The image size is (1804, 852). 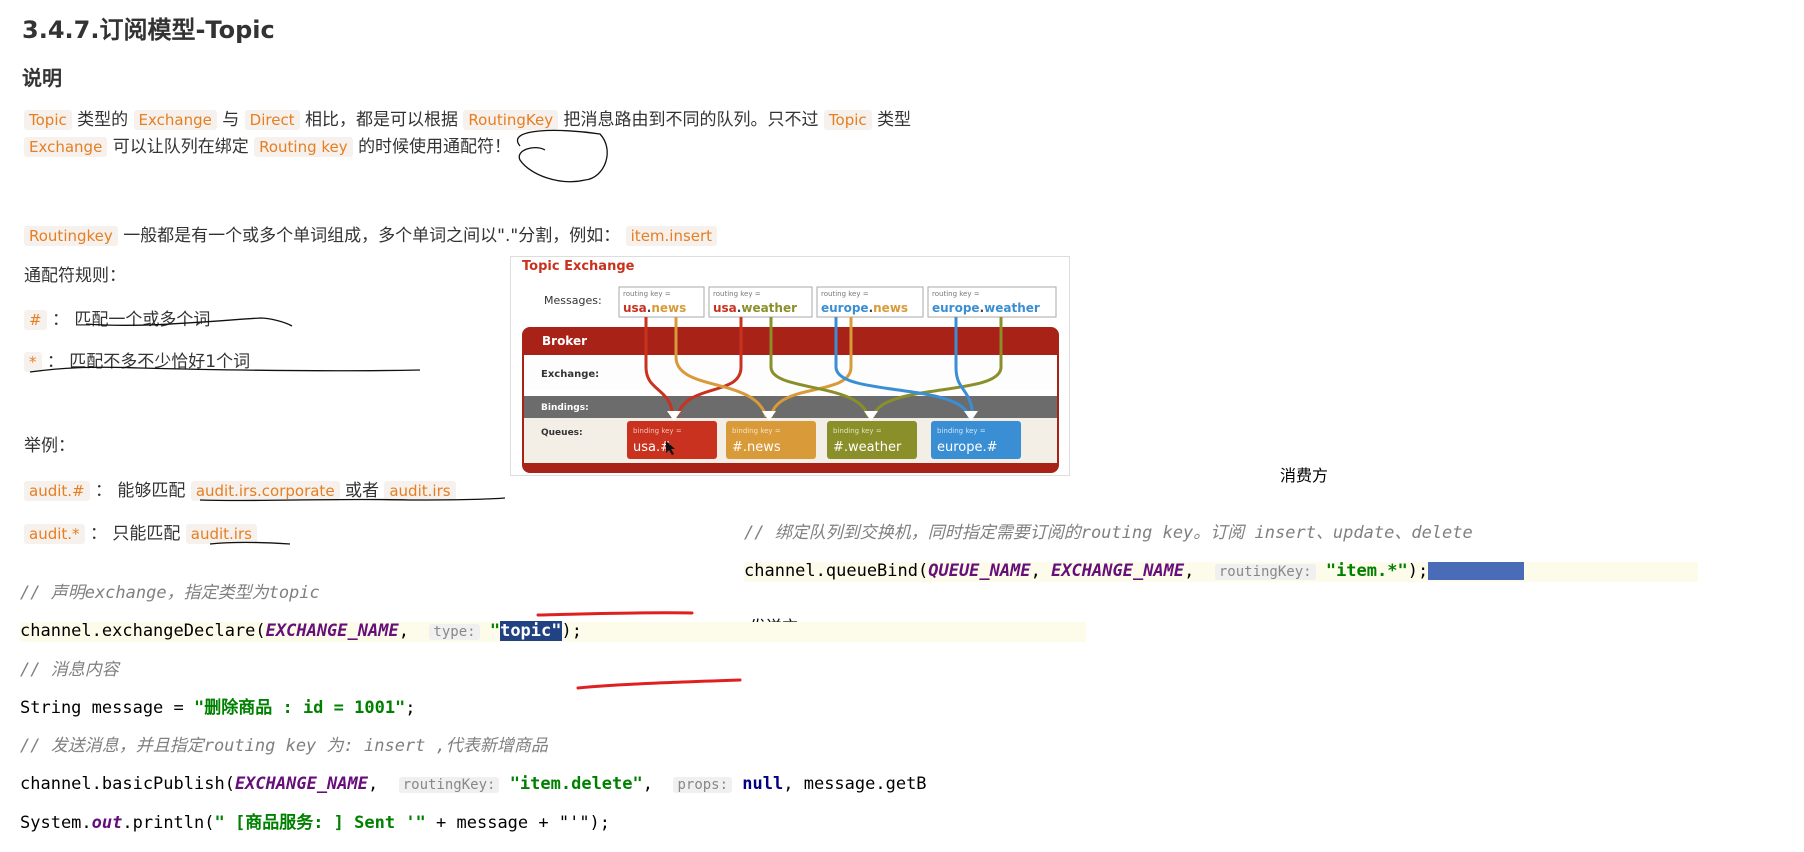 What do you see at coordinates (56, 823) in the screenshot?
I see `code-token: System.` at bounding box center [56, 823].